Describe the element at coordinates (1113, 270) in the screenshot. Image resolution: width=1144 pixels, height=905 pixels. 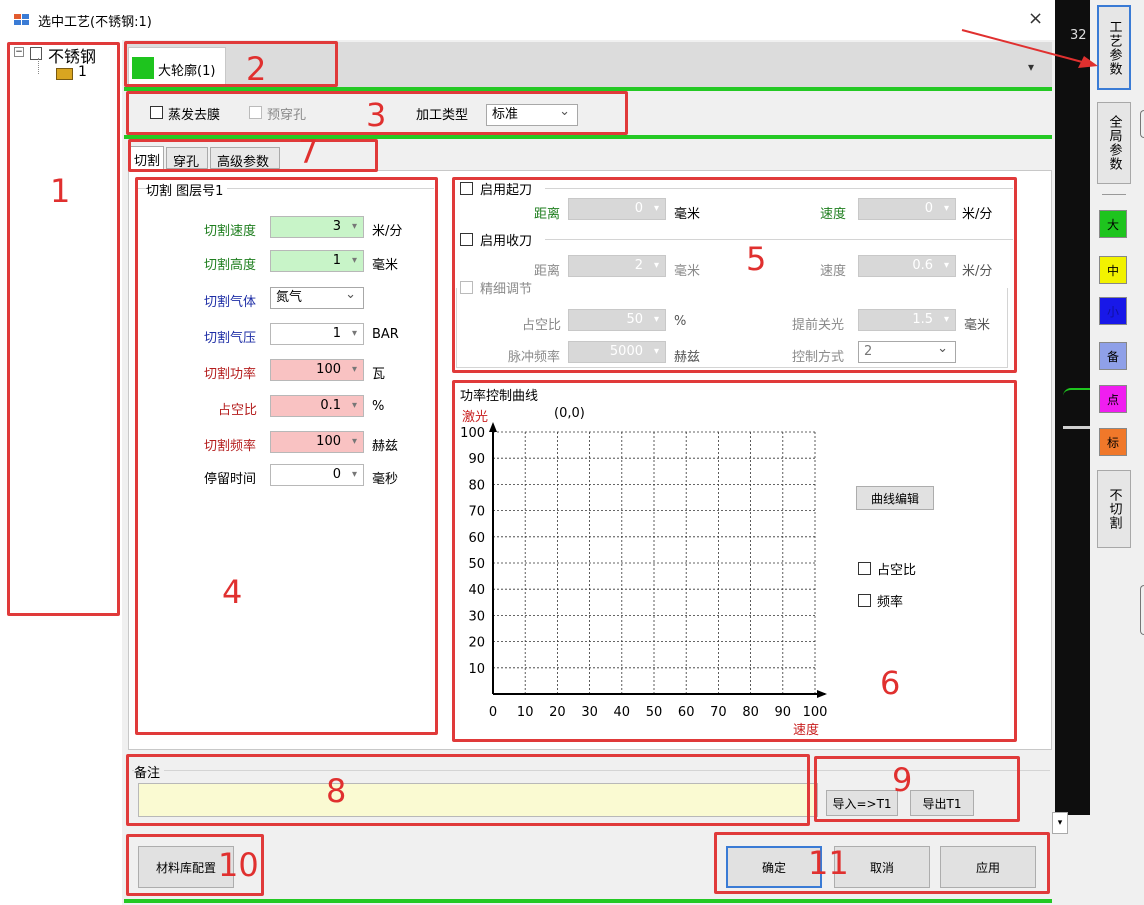
I see `color-mid-button: 中` at that location.